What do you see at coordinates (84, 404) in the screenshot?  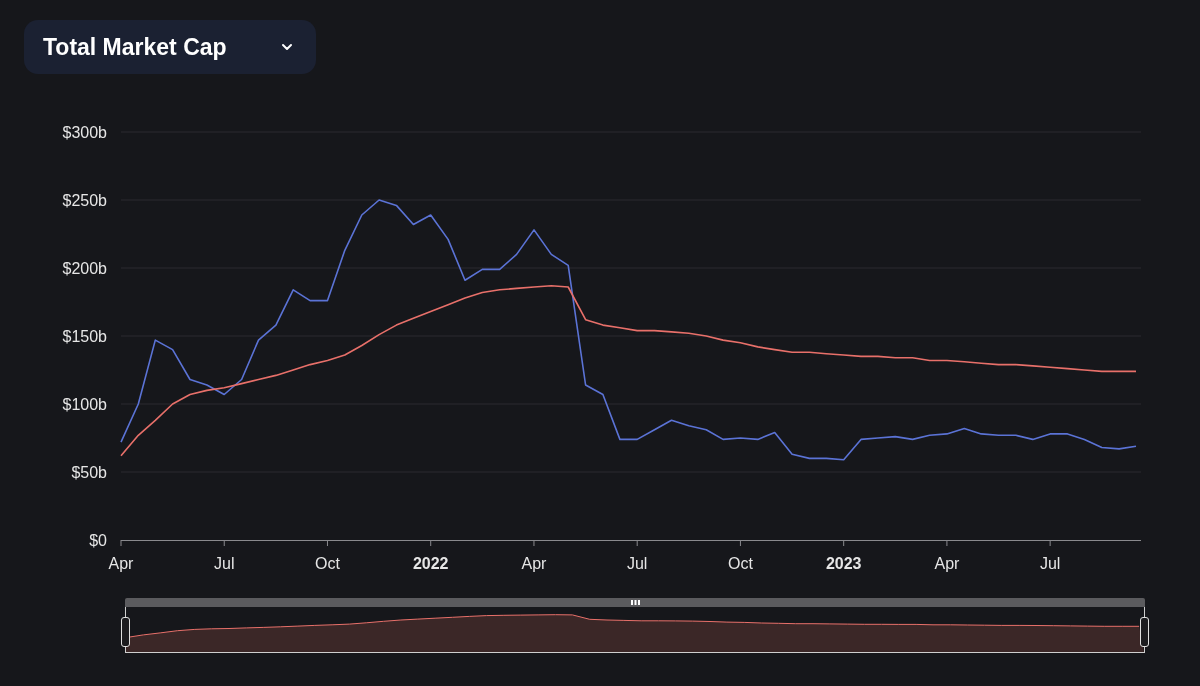 I see `y-axis-label: $100b` at bounding box center [84, 404].